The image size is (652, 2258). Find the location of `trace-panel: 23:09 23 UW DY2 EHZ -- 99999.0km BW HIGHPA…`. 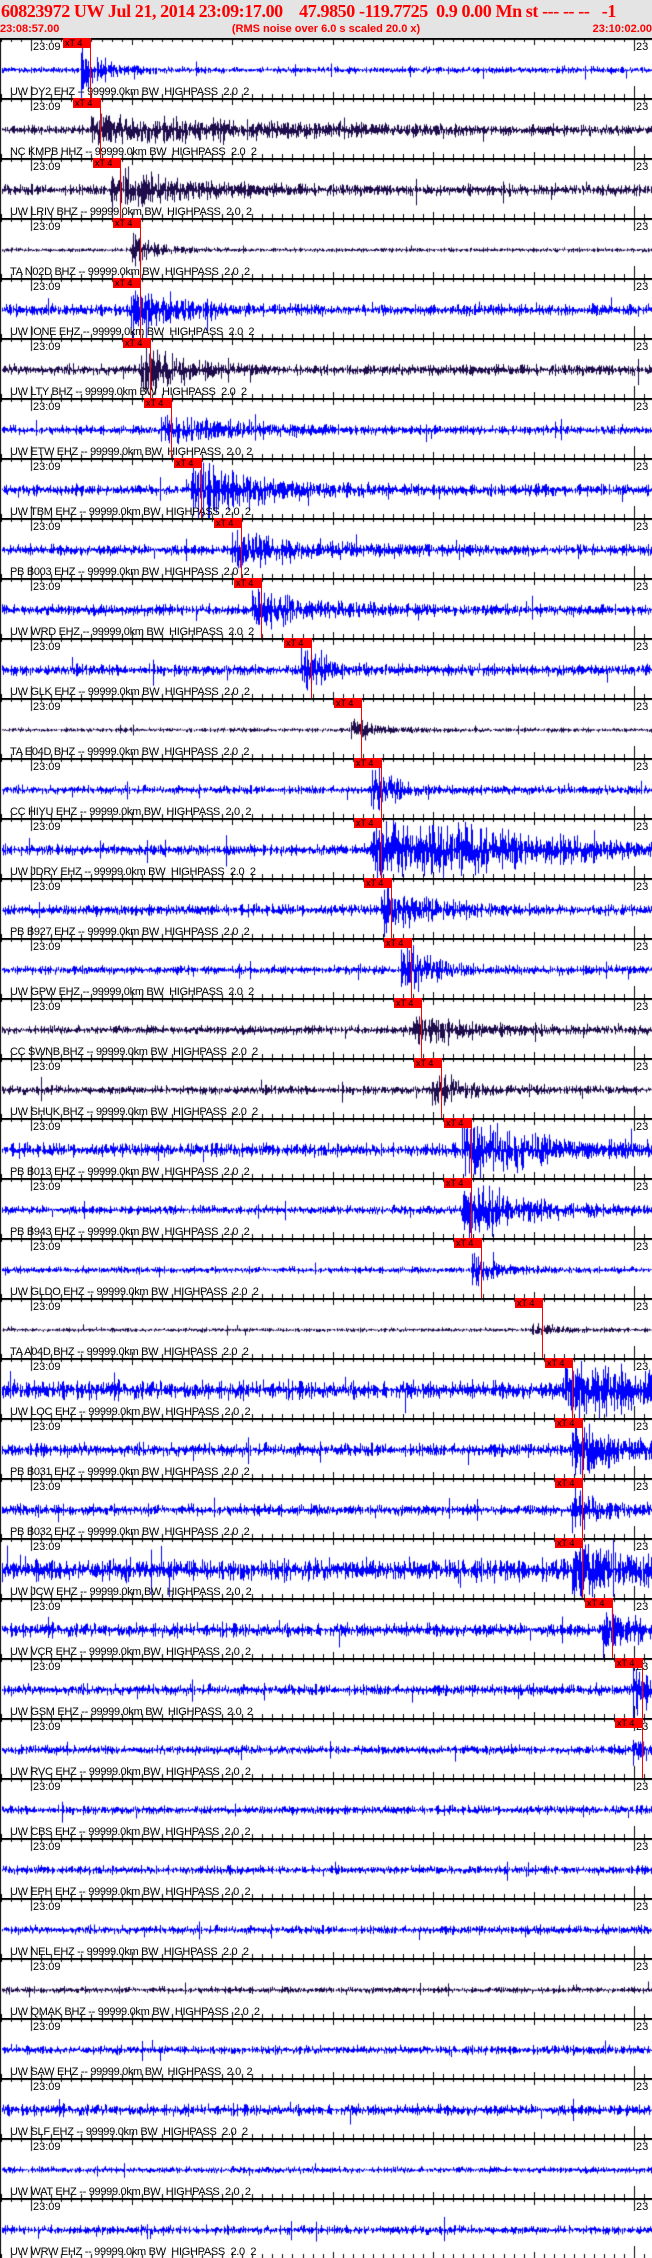

trace-panel: 23:09 23 UW DY2 EHZ -- 99999.0km BW HIGHPA… is located at coordinates (326, 68).